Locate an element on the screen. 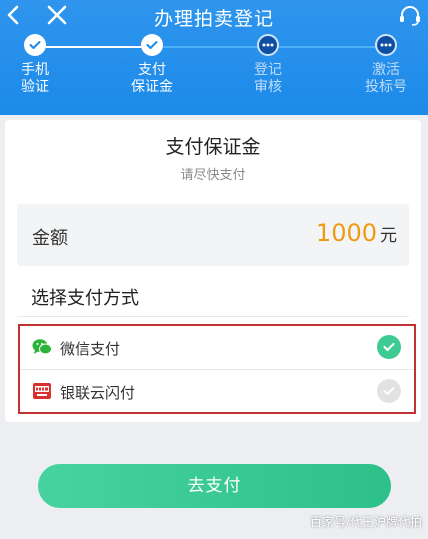 The width and height of the screenshot is (428, 539). step-registration-review: 登记 审核 is located at coordinates (268, 65).